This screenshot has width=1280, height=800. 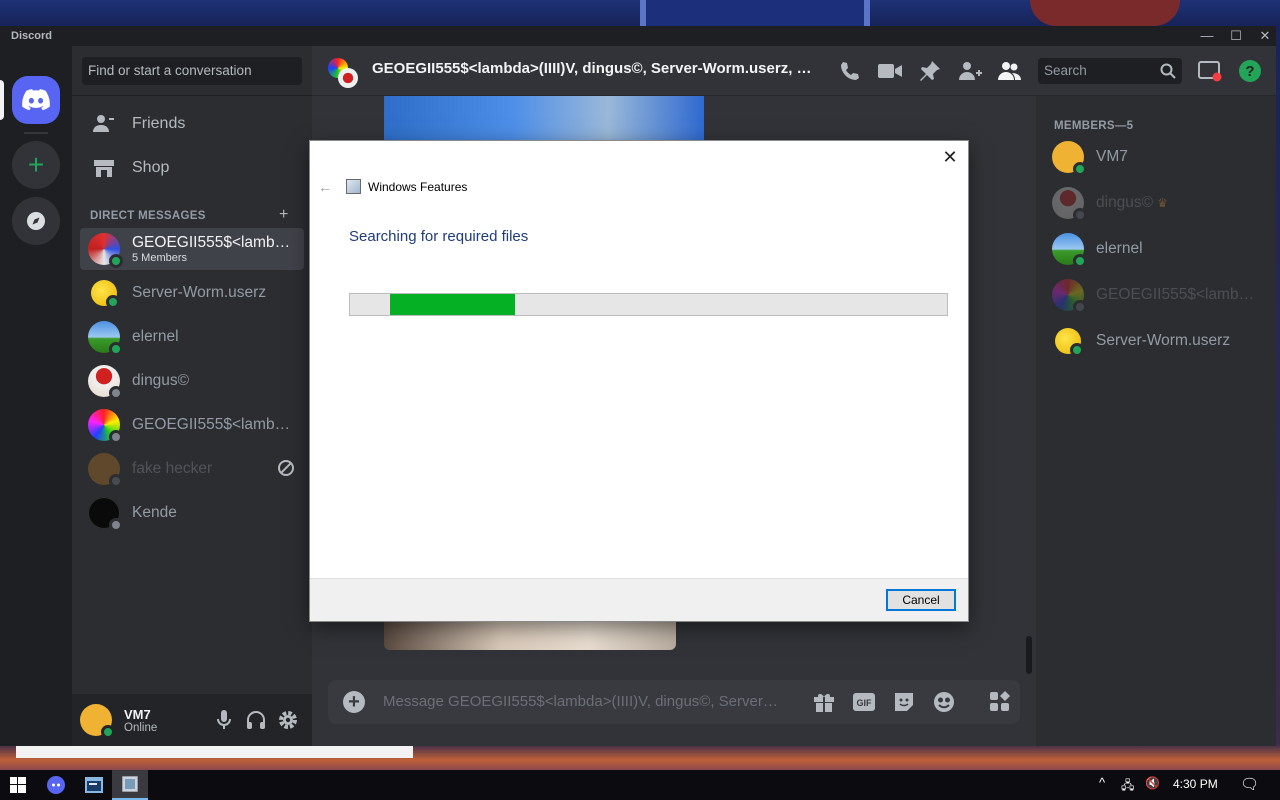 I want to click on dm-section-header: DIRECT MESSAGES, so click(x=148, y=216).